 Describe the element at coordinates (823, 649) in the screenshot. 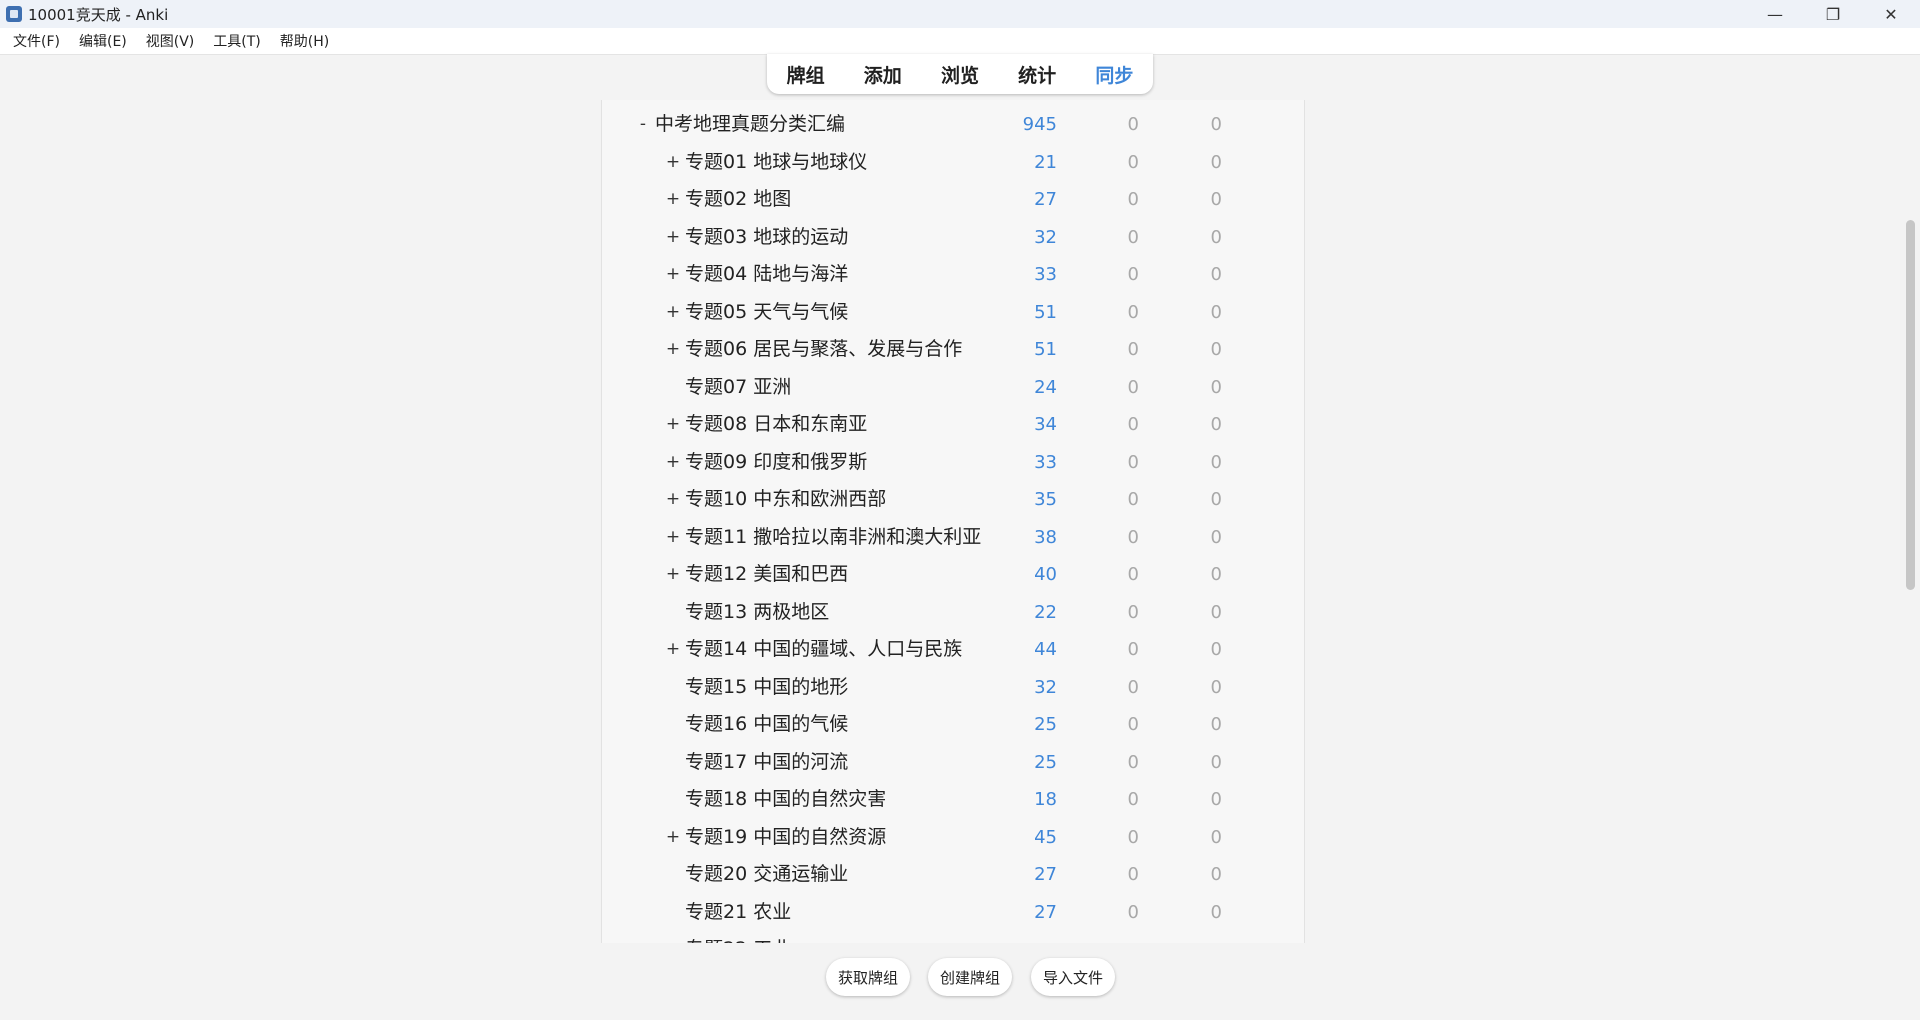

I see `deck-name: 专题14 中国的疆域、人口与民族` at that location.